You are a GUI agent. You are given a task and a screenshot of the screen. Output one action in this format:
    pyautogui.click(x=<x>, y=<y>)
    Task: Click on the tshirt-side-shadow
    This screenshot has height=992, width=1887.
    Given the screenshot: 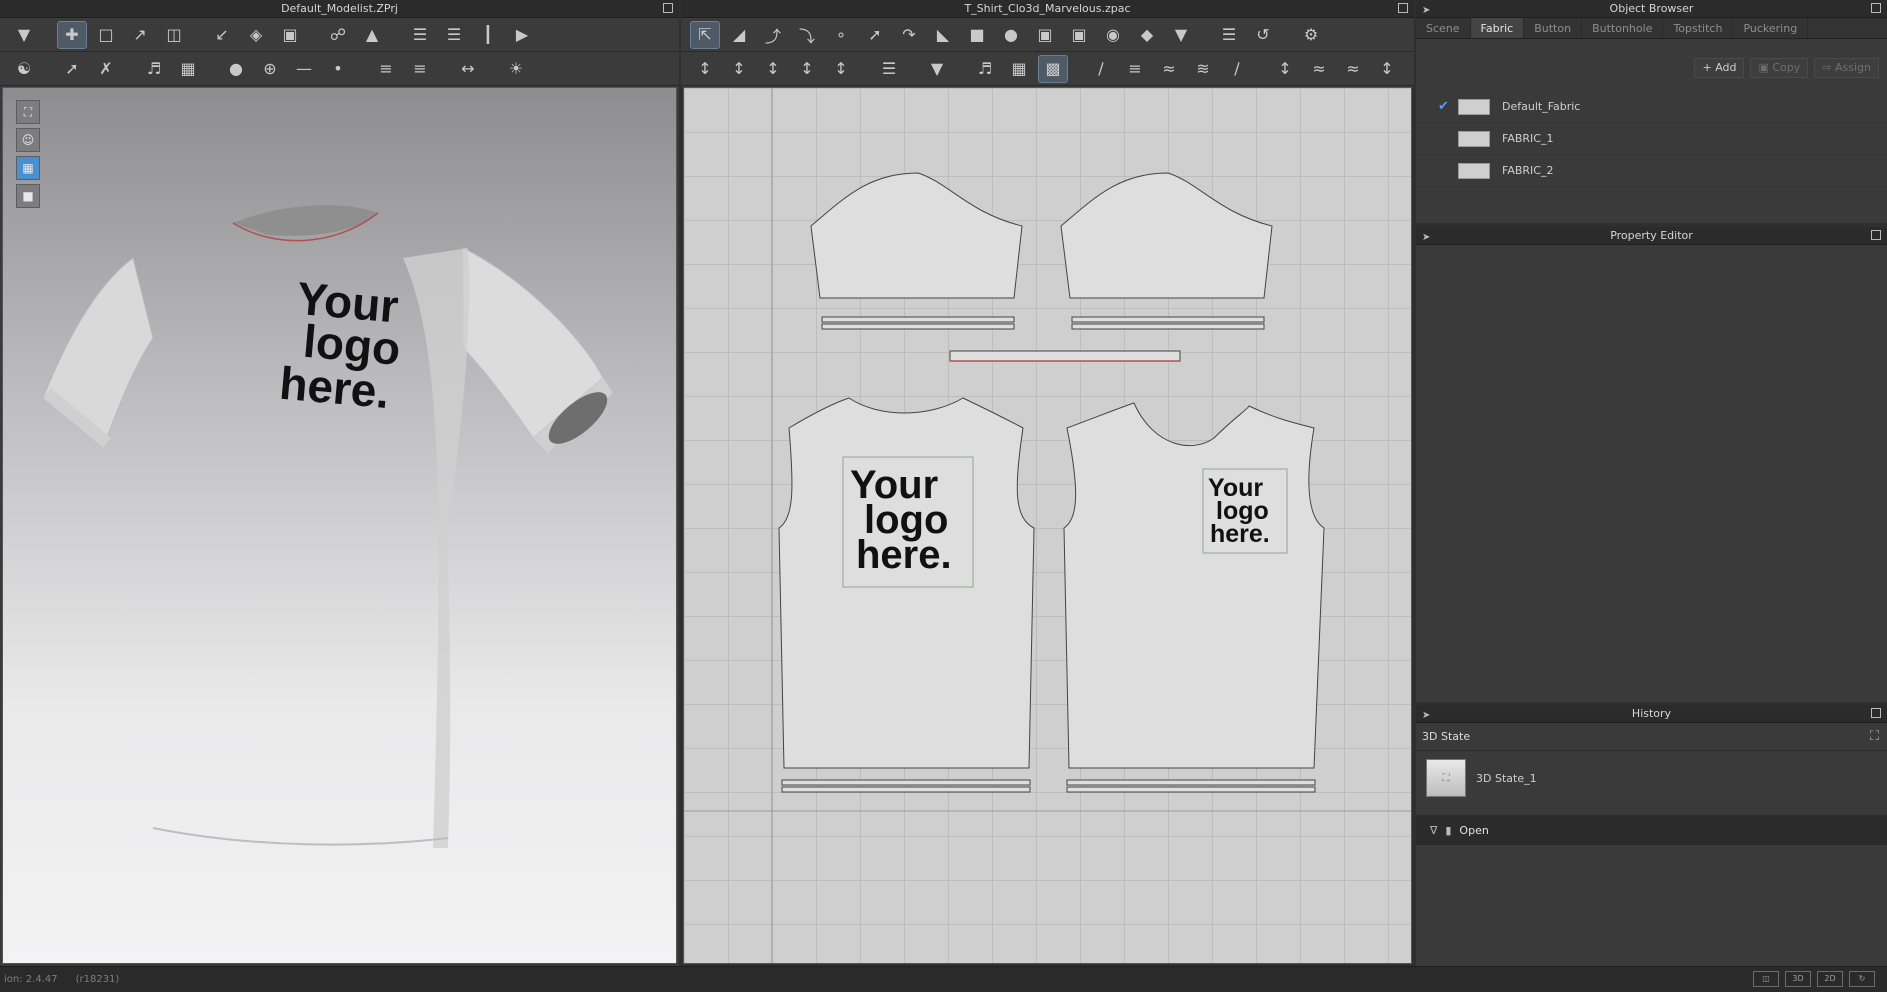 What is the action you would take?
    pyautogui.click(x=436, y=548)
    